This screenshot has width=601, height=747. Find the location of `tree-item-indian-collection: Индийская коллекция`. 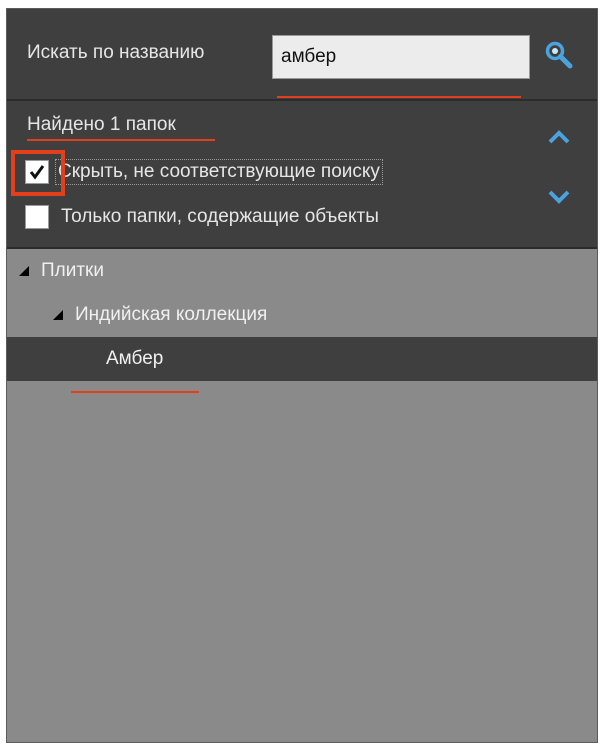

tree-item-indian-collection: Индийская коллекция is located at coordinates (302, 315).